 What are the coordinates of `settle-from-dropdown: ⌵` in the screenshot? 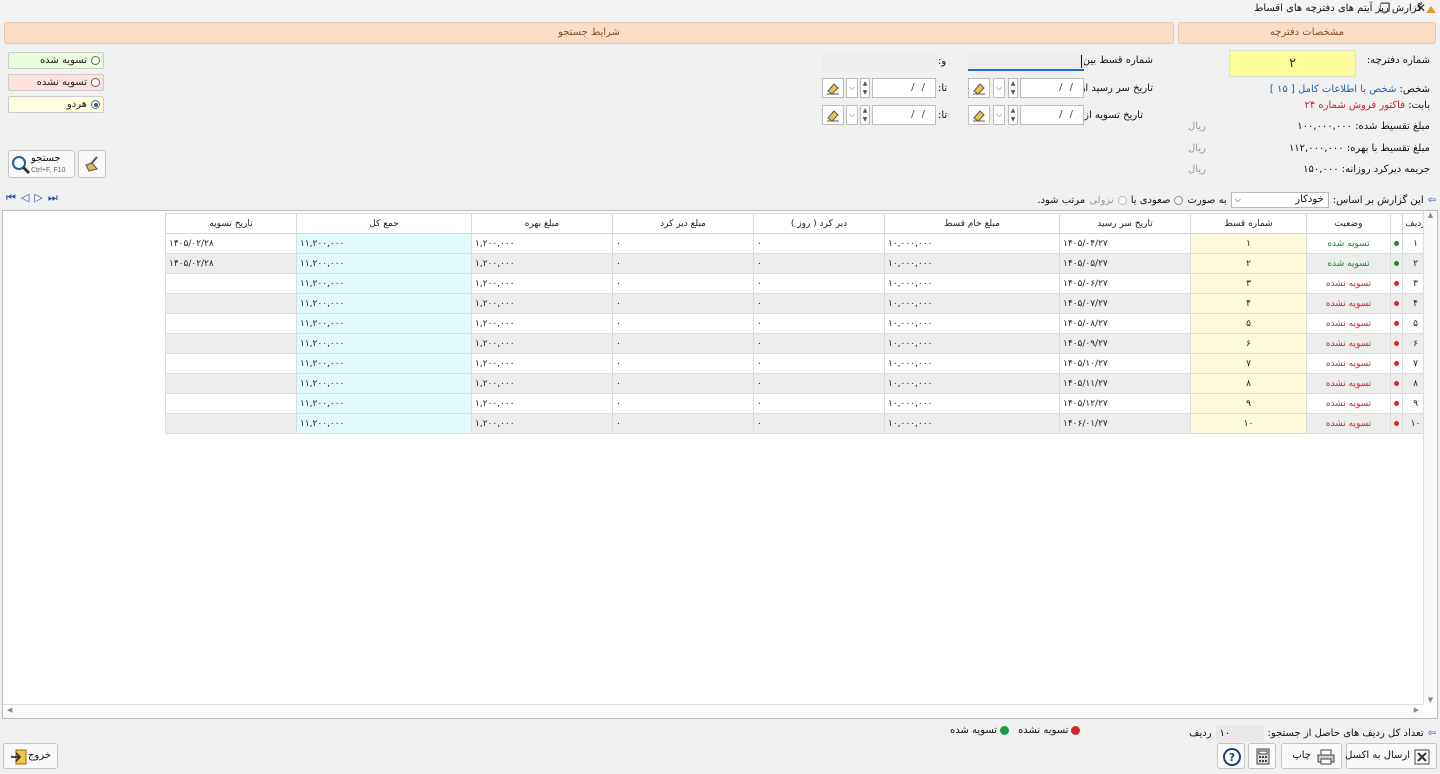 It's located at (999, 115).